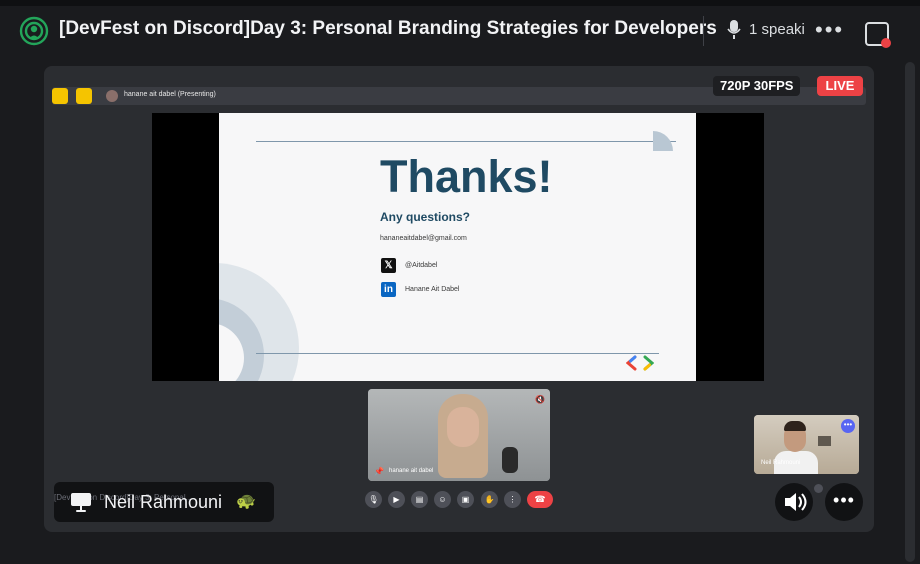  What do you see at coordinates (163, 502) in the screenshot?
I see `streamer-name: Neil Rahmouni` at bounding box center [163, 502].